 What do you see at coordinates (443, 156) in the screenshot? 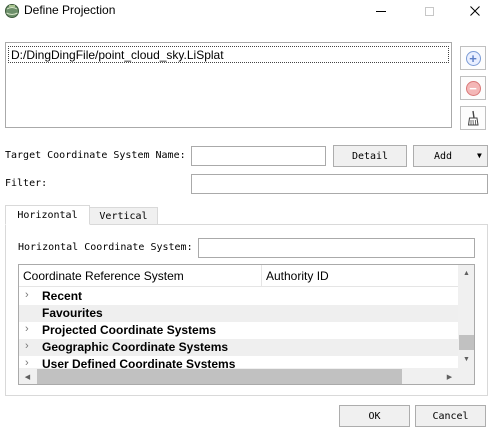
I see `add-button-label: Add` at bounding box center [443, 156].